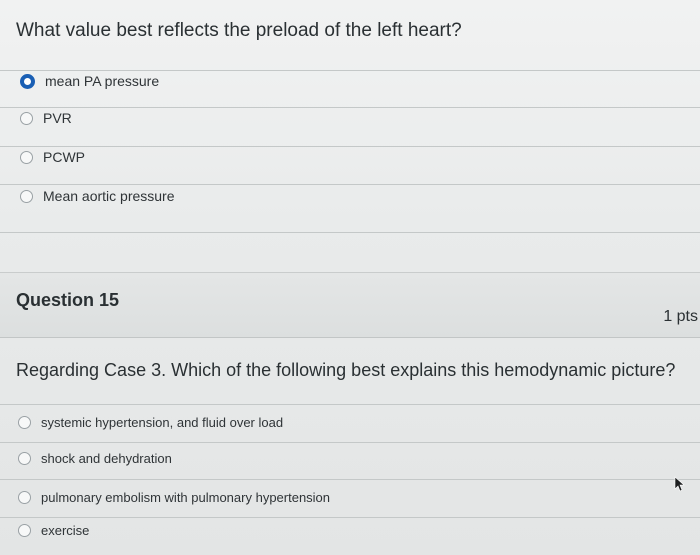 The width and height of the screenshot is (700, 555). Describe the element at coordinates (64, 157) in the screenshot. I see `answer-label: PCWP` at that location.